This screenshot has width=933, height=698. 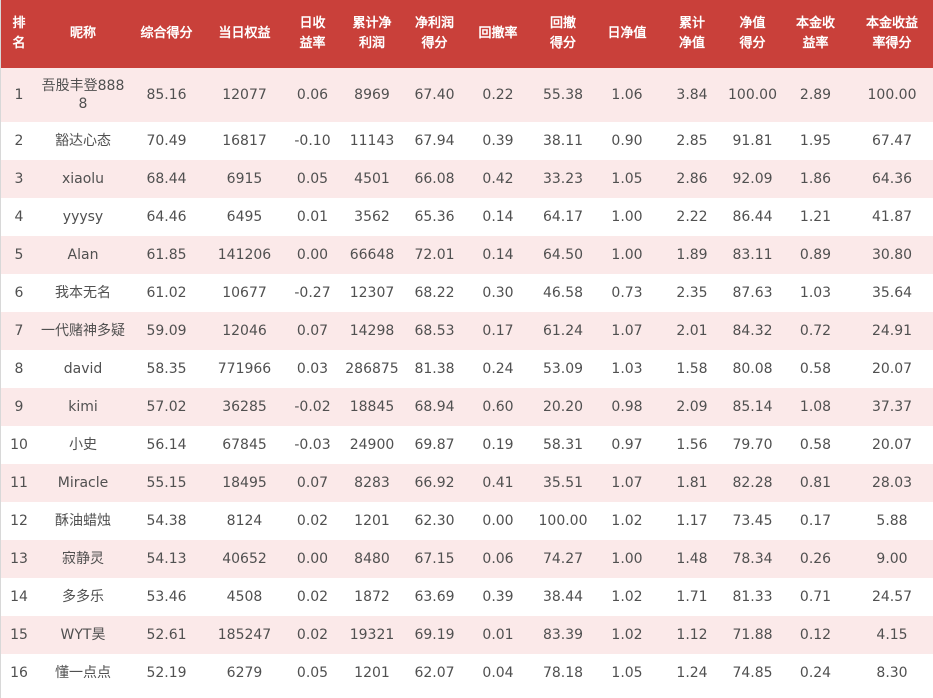 What do you see at coordinates (434, 407) in the screenshot?
I see `table-cell: 68.94` at bounding box center [434, 407].